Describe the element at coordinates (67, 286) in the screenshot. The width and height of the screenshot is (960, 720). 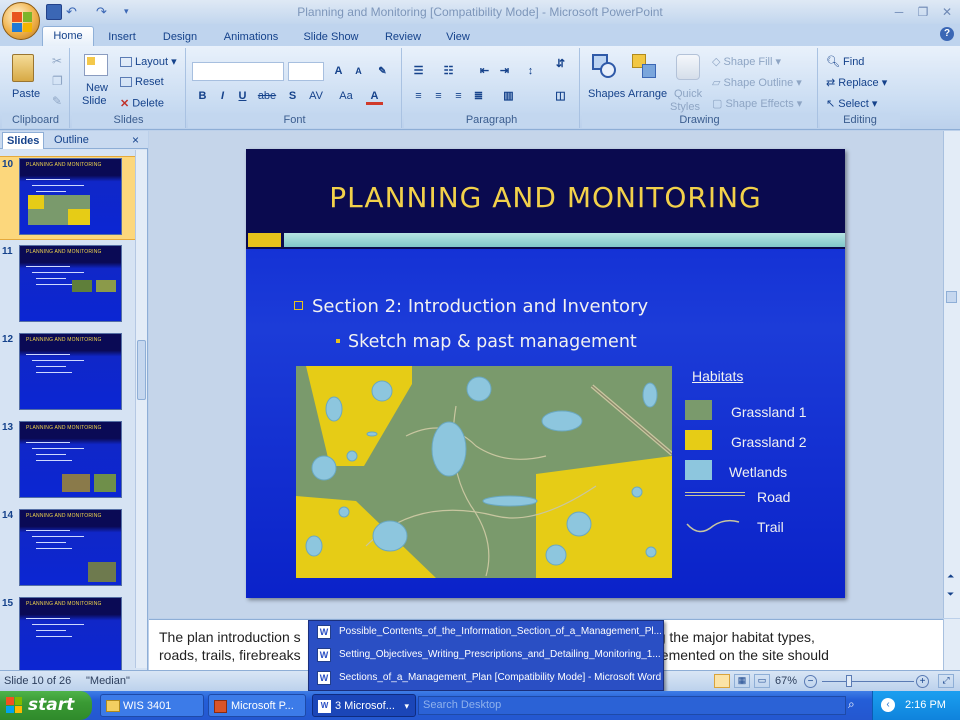
I see `slide-thumbnail: 11 PLANNING AND MONITORING` at that location.